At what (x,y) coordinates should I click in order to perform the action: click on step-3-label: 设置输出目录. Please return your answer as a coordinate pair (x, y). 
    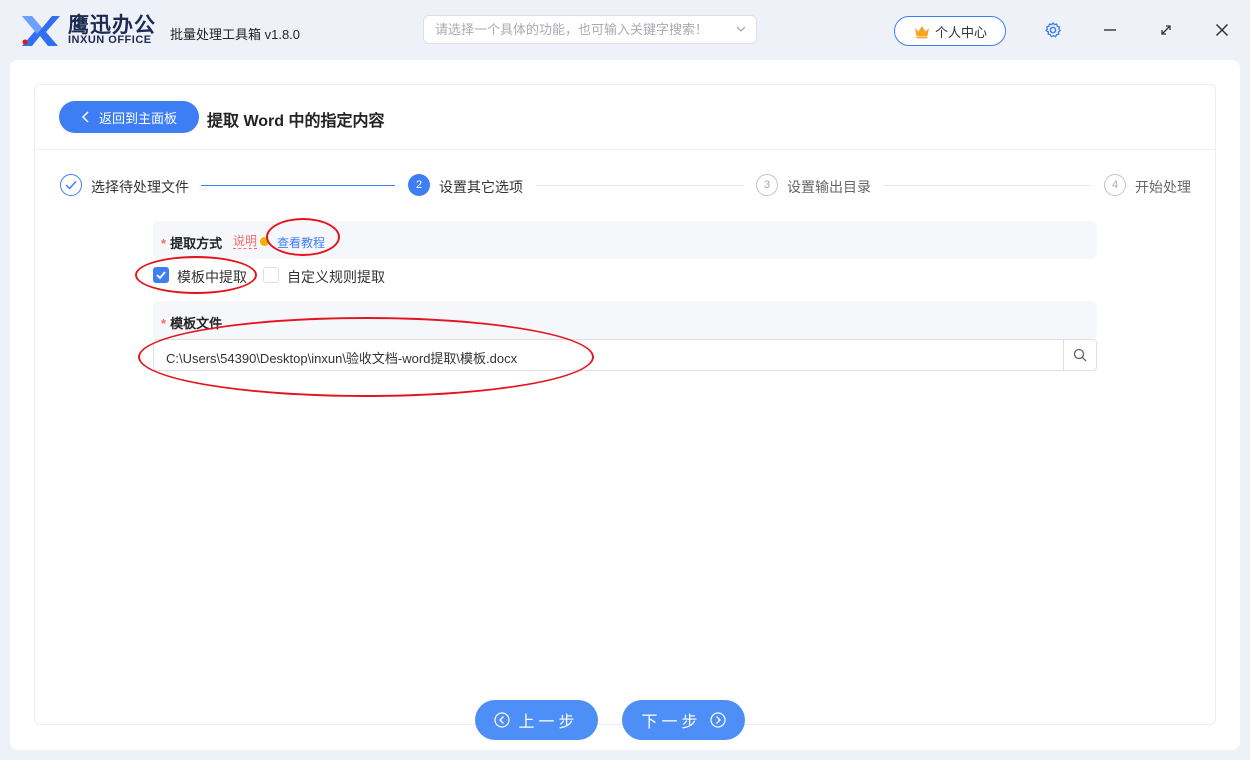
    Looking at the image, I should click on (829, 187).